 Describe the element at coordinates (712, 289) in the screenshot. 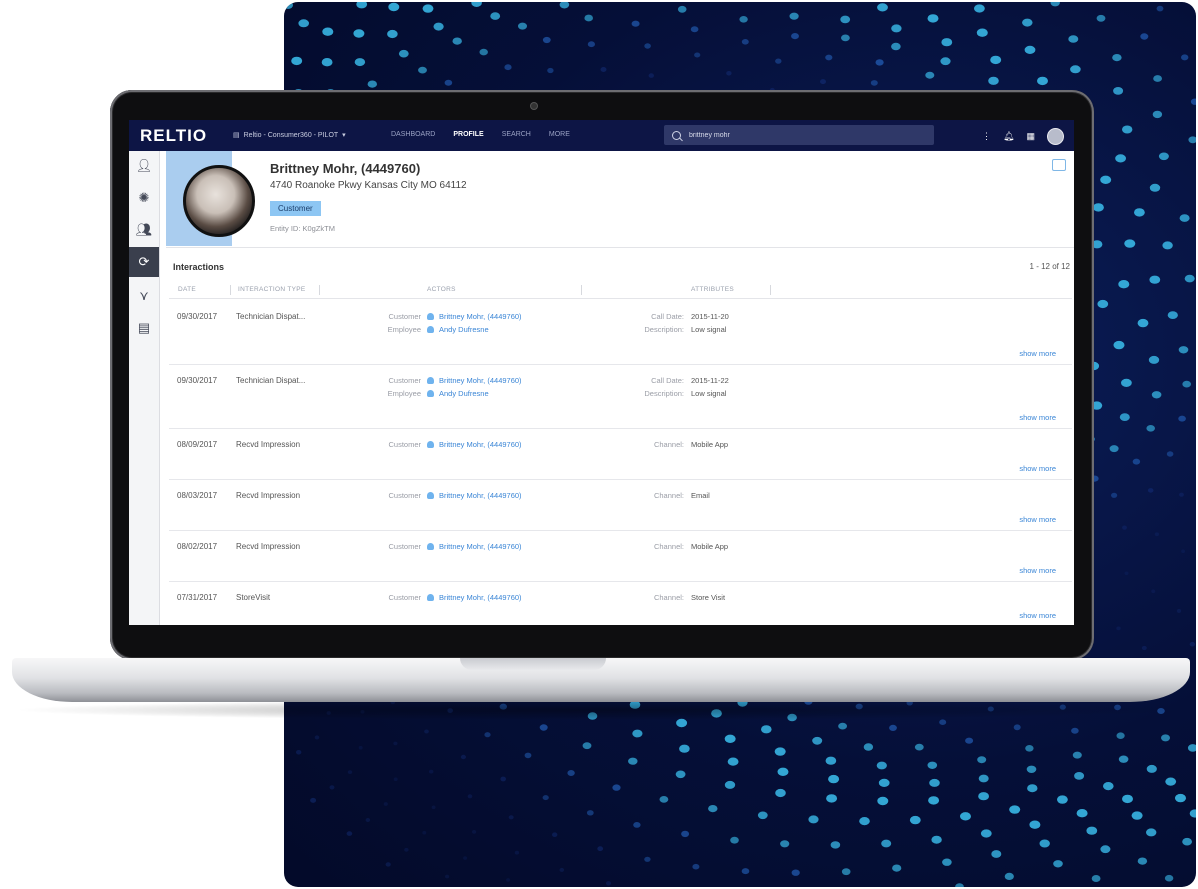

I see `col-attributes: ATTRIBUTES` at that location.